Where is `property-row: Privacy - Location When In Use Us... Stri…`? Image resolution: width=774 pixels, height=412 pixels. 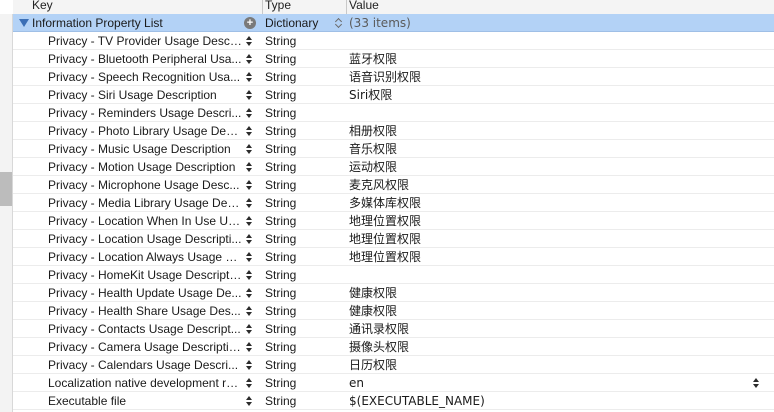
property-row: Privacy - Location When In Use Us... Stri… is located at coordinates (393, 221).